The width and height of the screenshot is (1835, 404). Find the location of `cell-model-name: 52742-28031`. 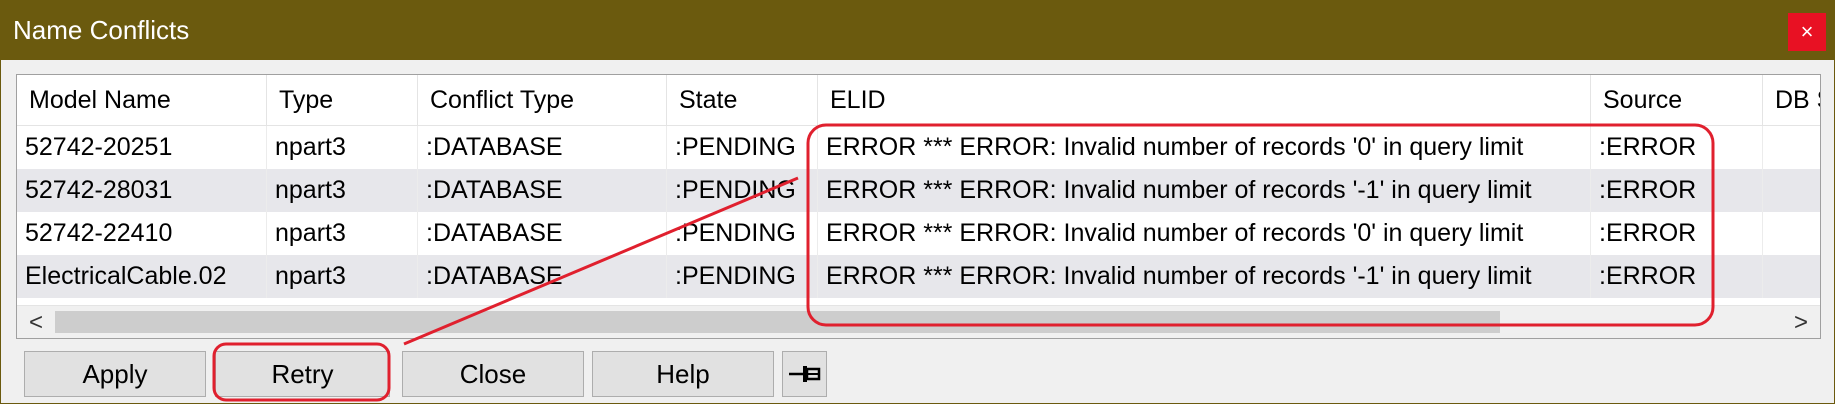

cell-model-name: 52742-28031 is located at coordinates (142, 190).